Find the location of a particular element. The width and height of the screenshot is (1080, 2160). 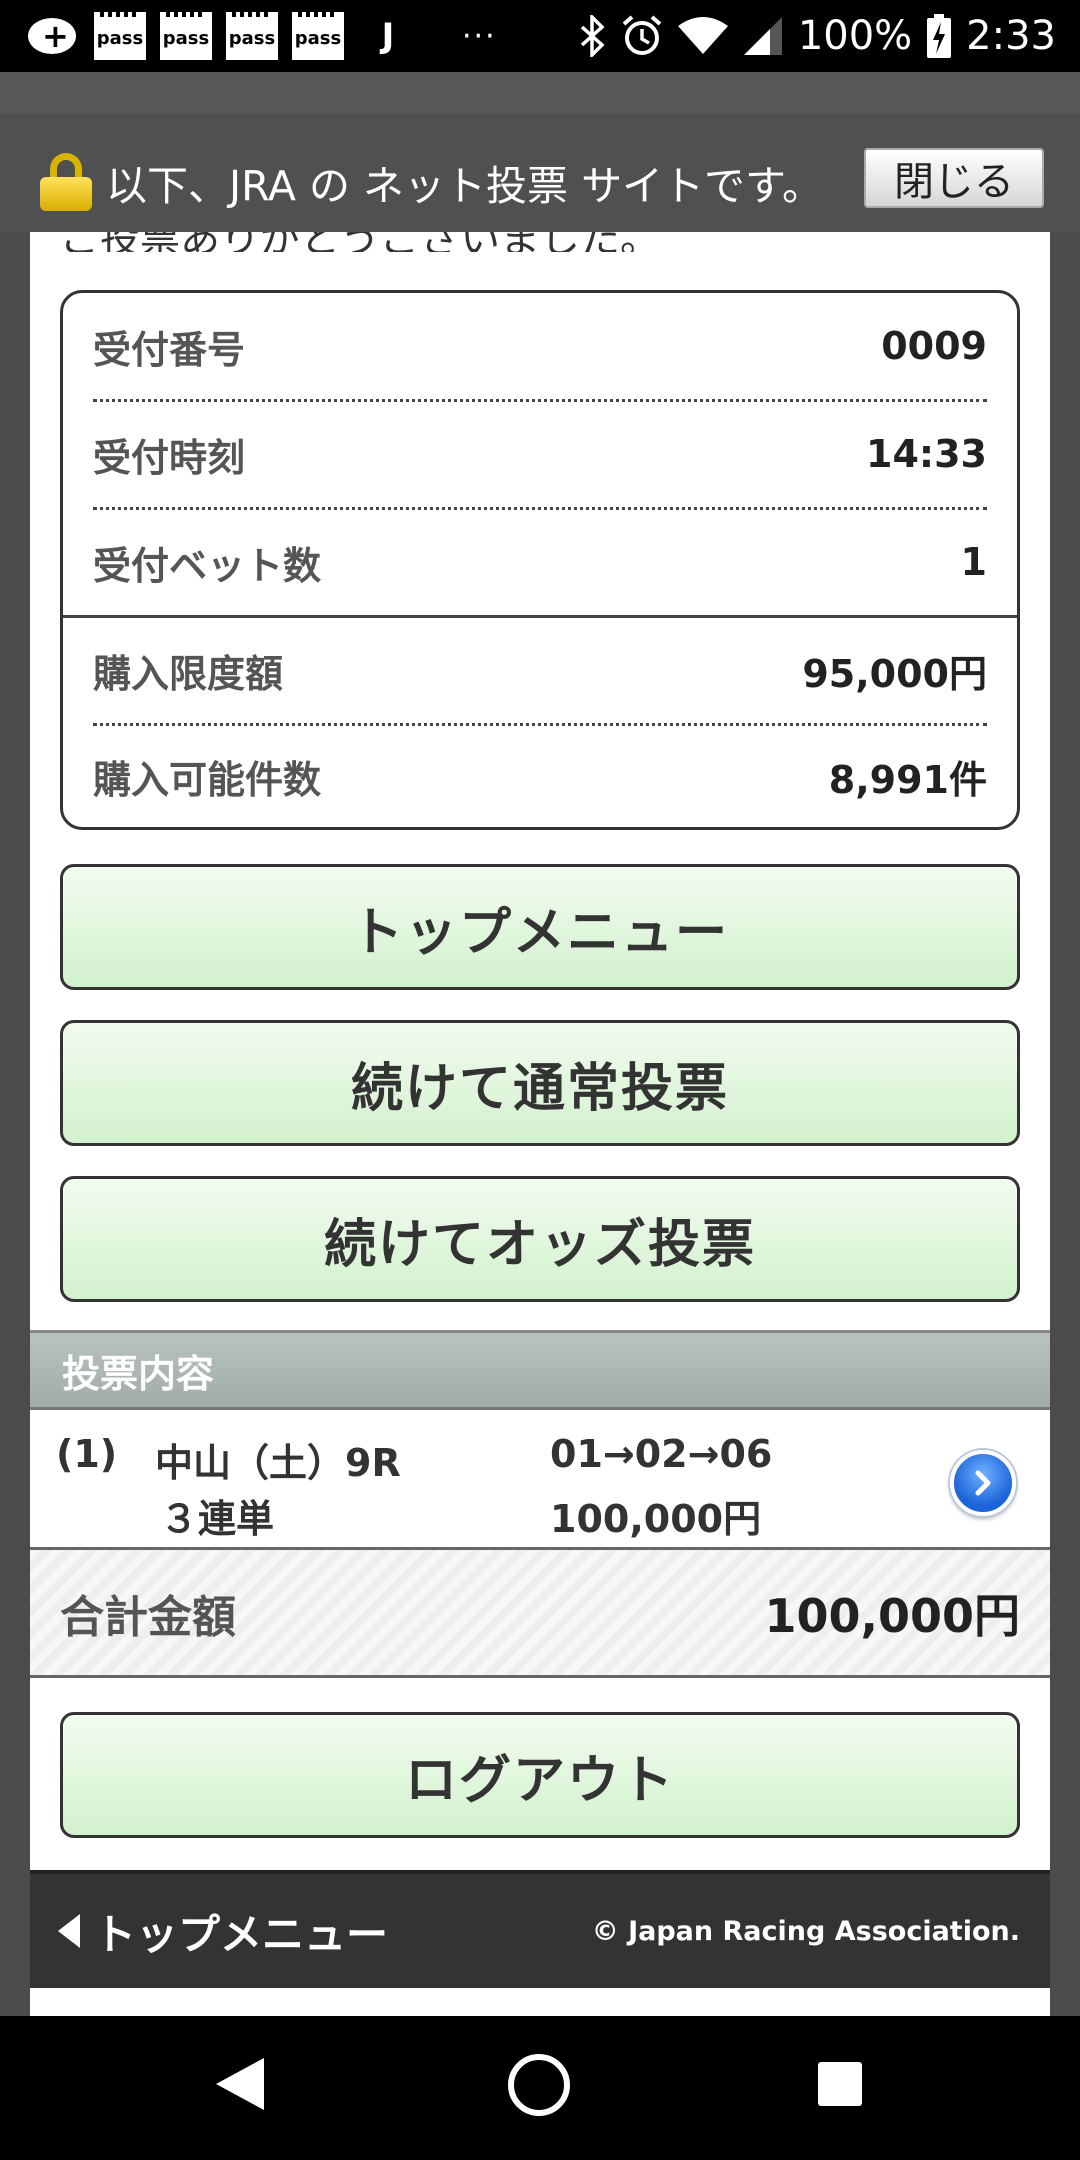

bet-item-venue: 中山（土）9R is located at coordinates (278, 1463).